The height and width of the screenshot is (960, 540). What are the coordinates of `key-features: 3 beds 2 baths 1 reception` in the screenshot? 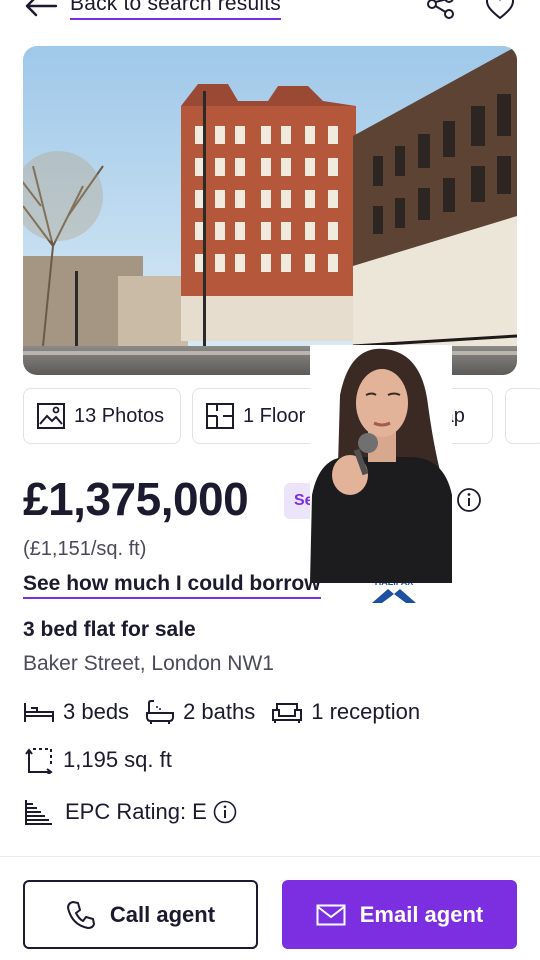 It's located at (229, 712).